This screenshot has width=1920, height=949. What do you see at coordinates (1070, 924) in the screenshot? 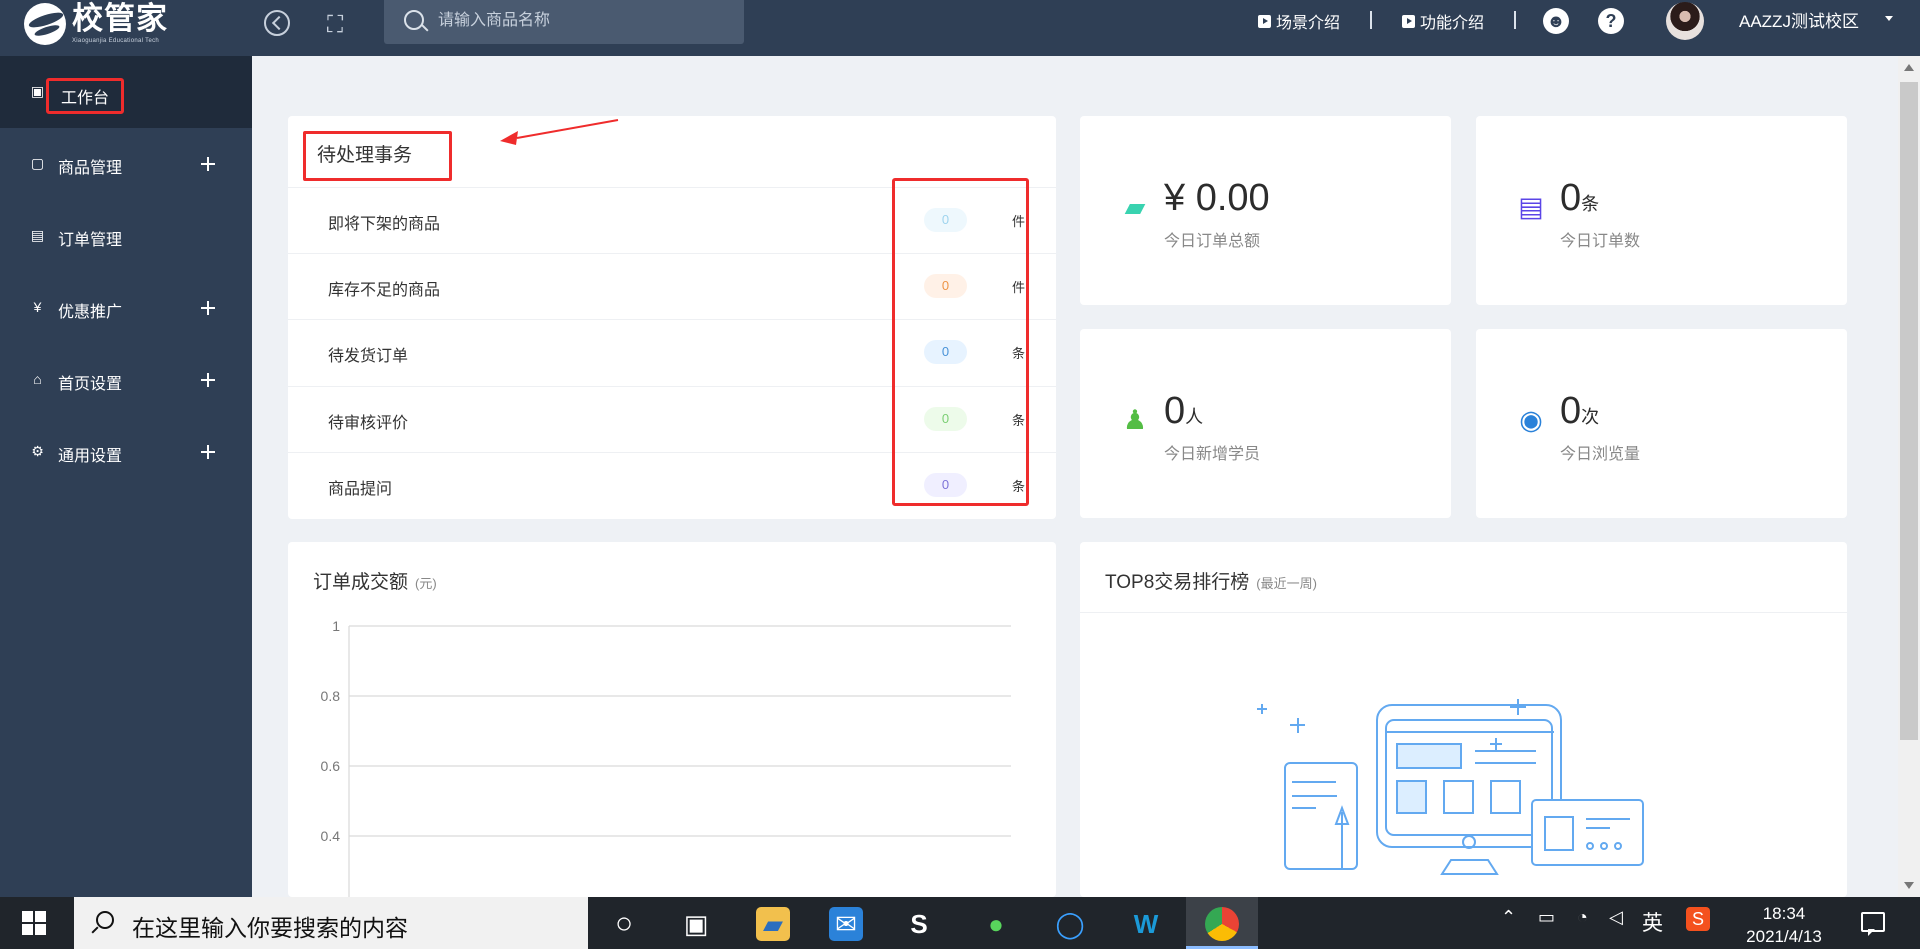
I see `meeting-icon: ◯` at bounding box center [1070, 924].